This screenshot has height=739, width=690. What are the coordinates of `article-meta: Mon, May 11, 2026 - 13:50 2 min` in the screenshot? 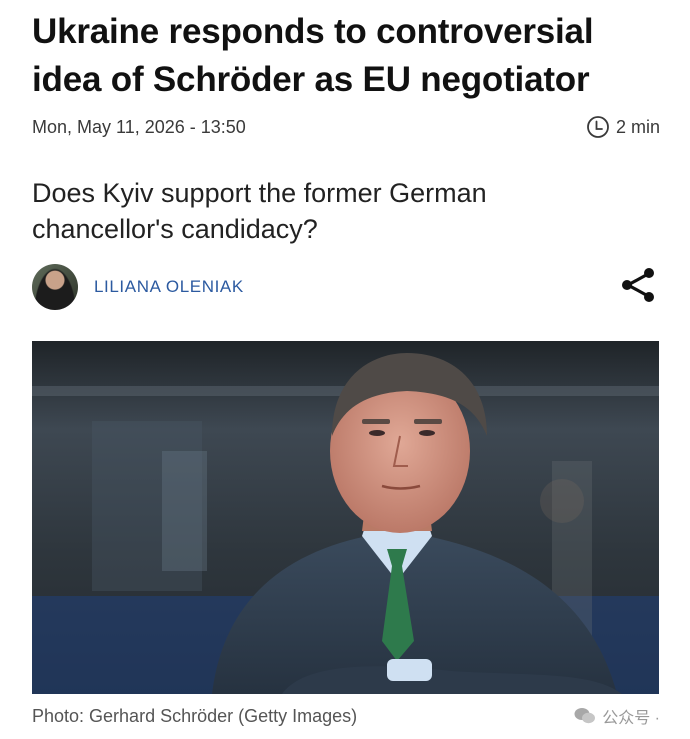 It's located at (346, 127).